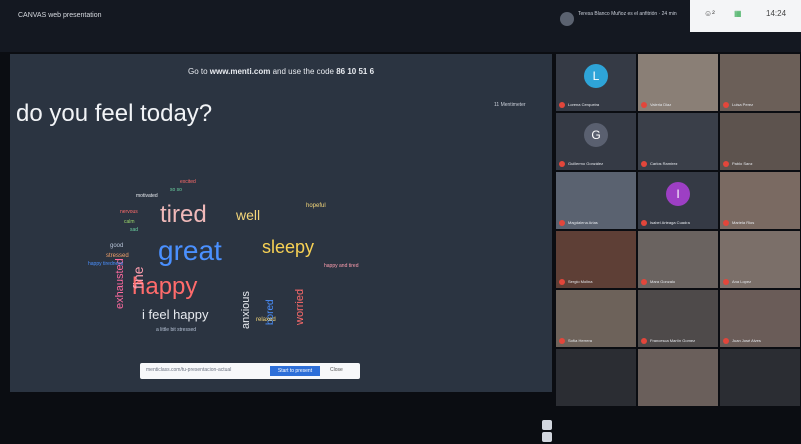 The image size is (801, 444). I want to click on participant-tile: Sofía Herrera, so click(596, 318).